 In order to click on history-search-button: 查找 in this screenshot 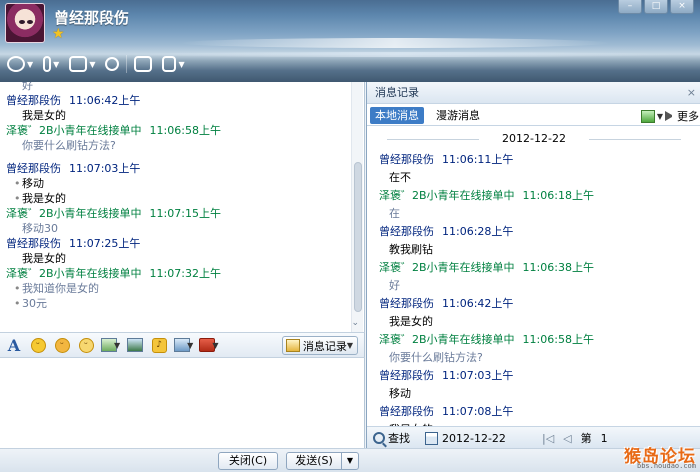, I will do `click(391, 438)`.